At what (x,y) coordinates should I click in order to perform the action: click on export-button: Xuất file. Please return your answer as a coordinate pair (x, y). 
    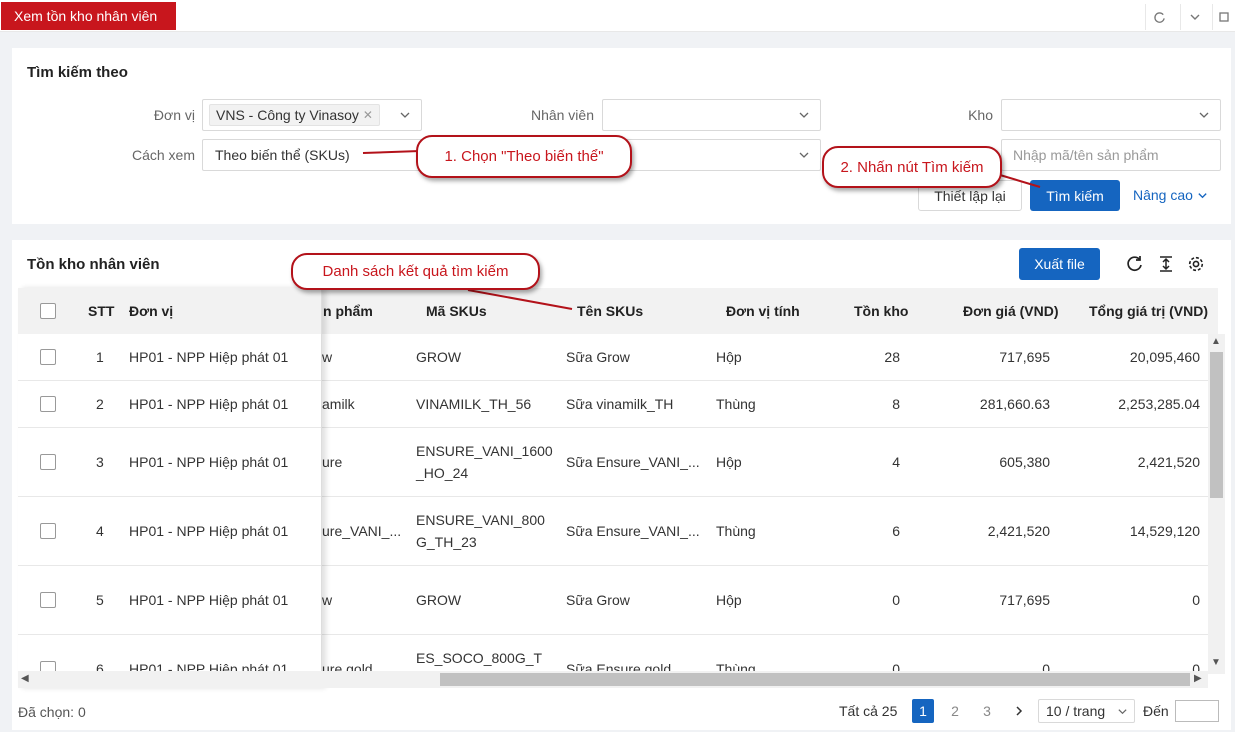
    Looking at the image, I should click on (1059, 264).